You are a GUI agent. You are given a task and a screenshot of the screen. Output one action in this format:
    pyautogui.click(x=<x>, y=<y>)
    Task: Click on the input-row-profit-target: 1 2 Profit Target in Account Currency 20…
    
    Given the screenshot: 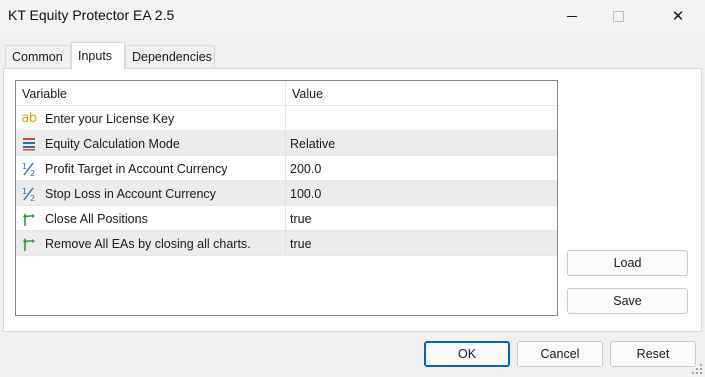 What is the action you would take?
    pyautogui.click(x=286, y=168)
    